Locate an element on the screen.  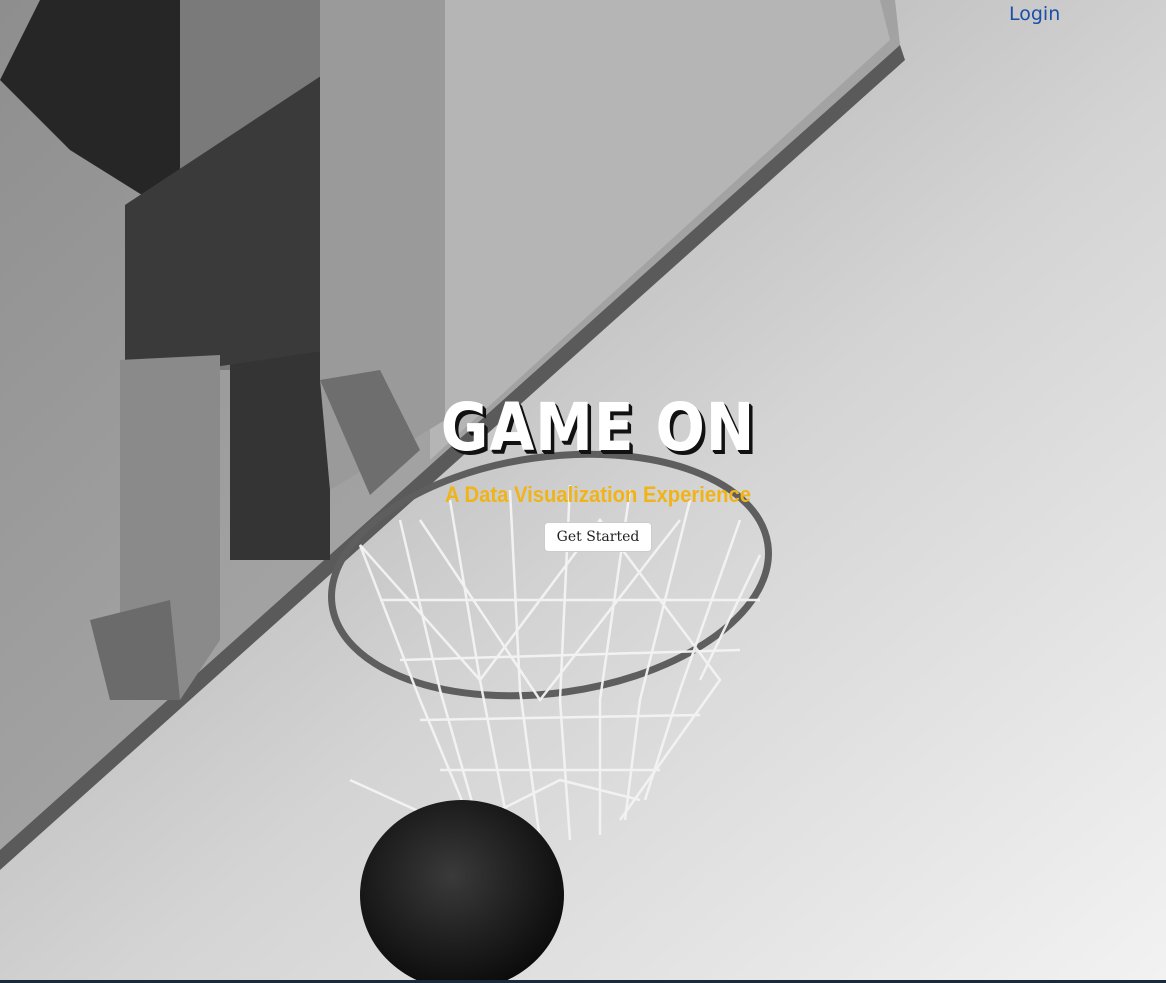
login-link: Login is located at coordinates (1034, 14).